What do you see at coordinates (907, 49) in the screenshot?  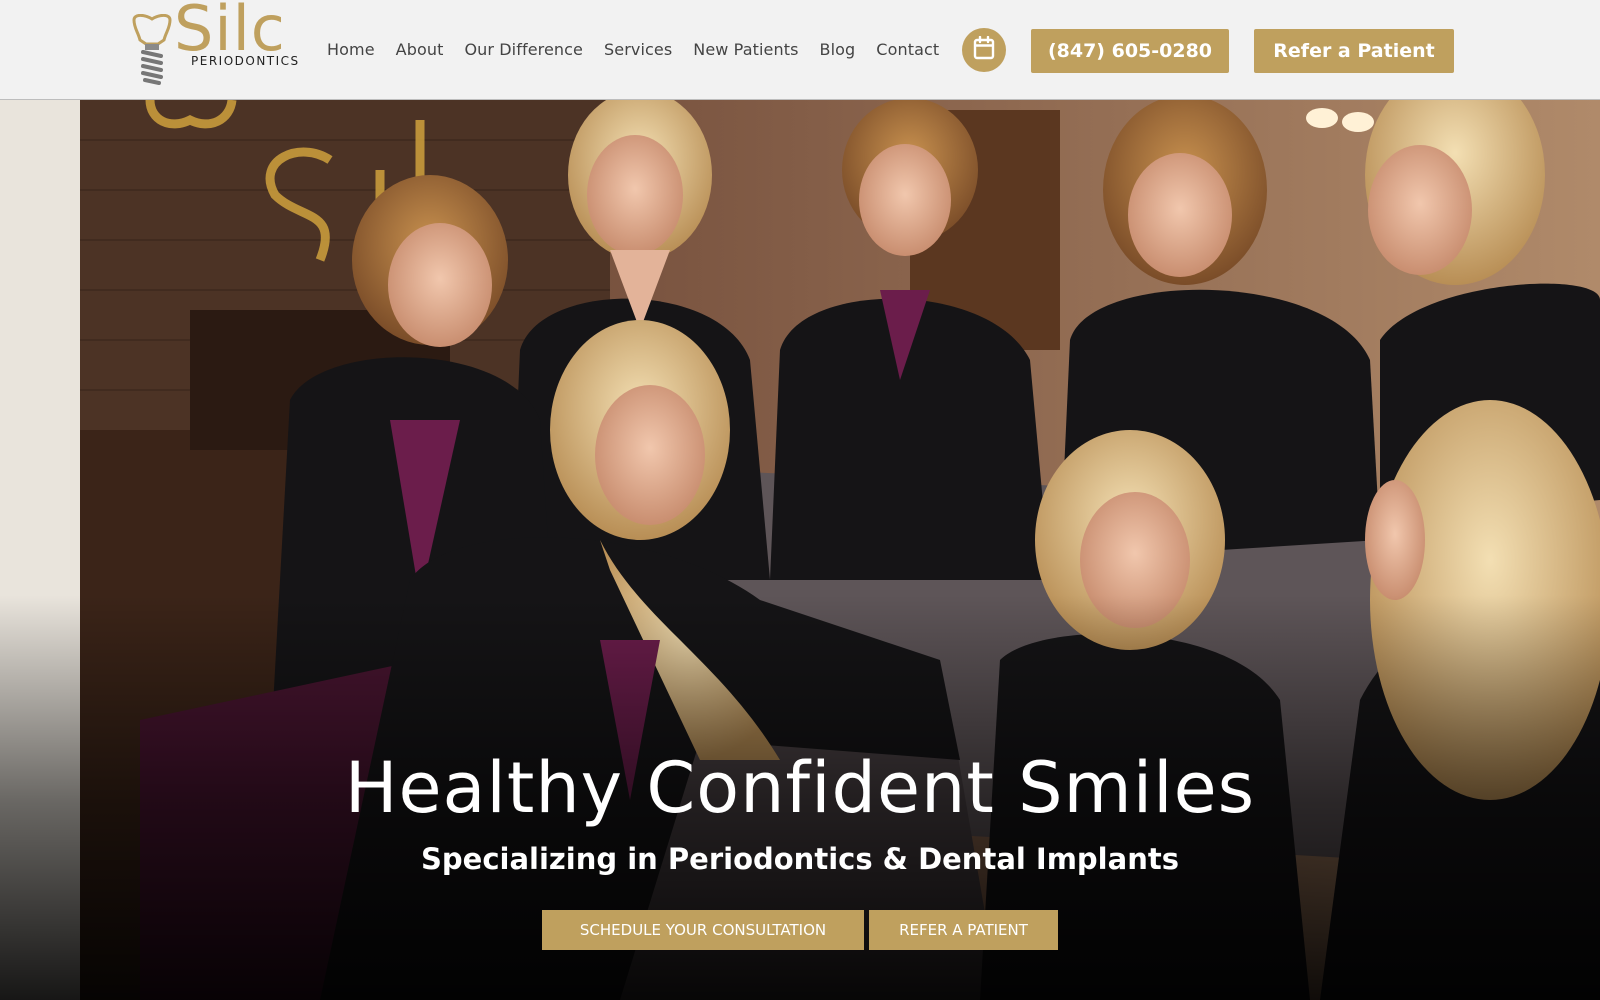 I see `nav-contact: Contact` at bounding box center [907, 49].